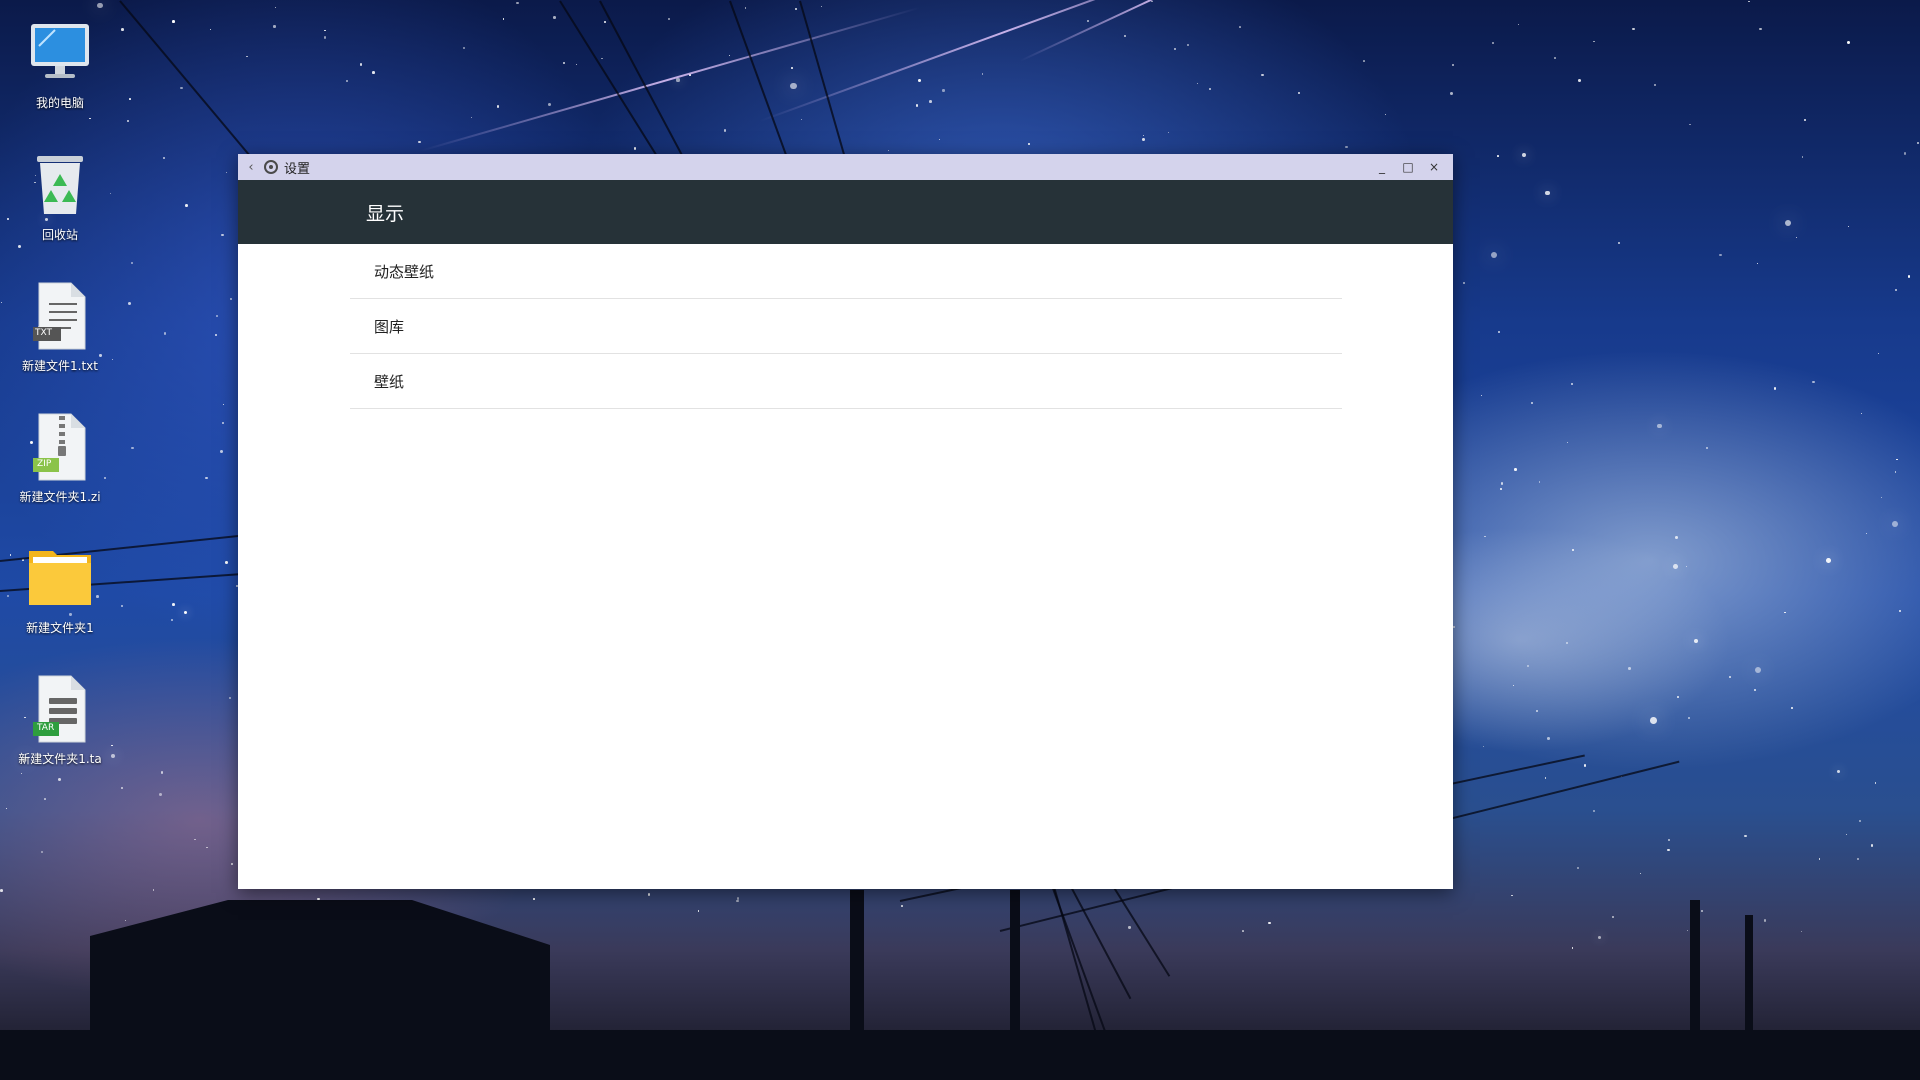  I want to click on maximize-button: □, so click(1408, 167).